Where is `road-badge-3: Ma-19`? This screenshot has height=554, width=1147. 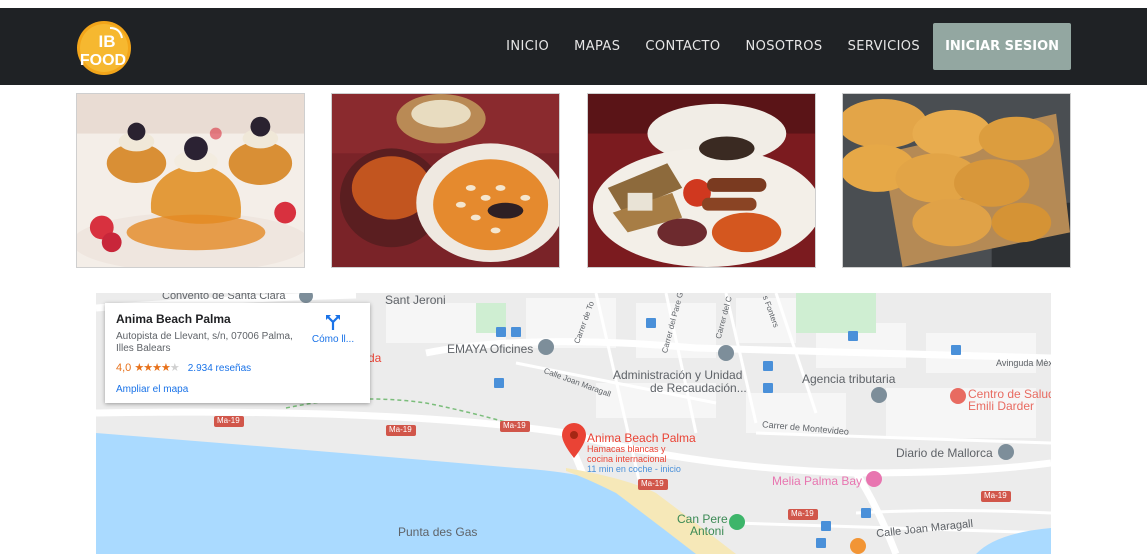
road-badge-3: Ma-19 is located at coordinates (514, 425).